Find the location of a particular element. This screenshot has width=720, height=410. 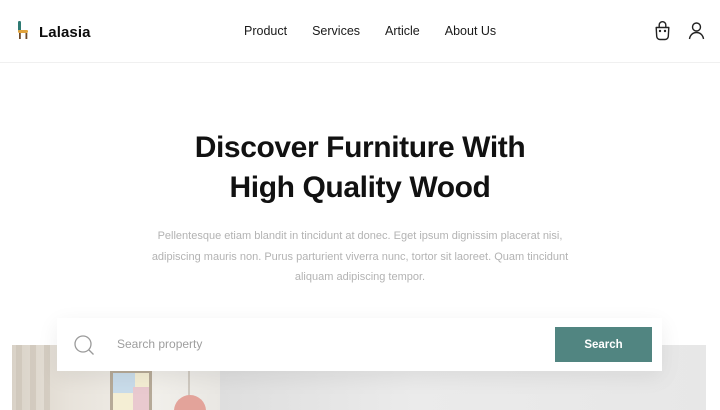

nav-item-article: Article is located at coordinates (402, 31).